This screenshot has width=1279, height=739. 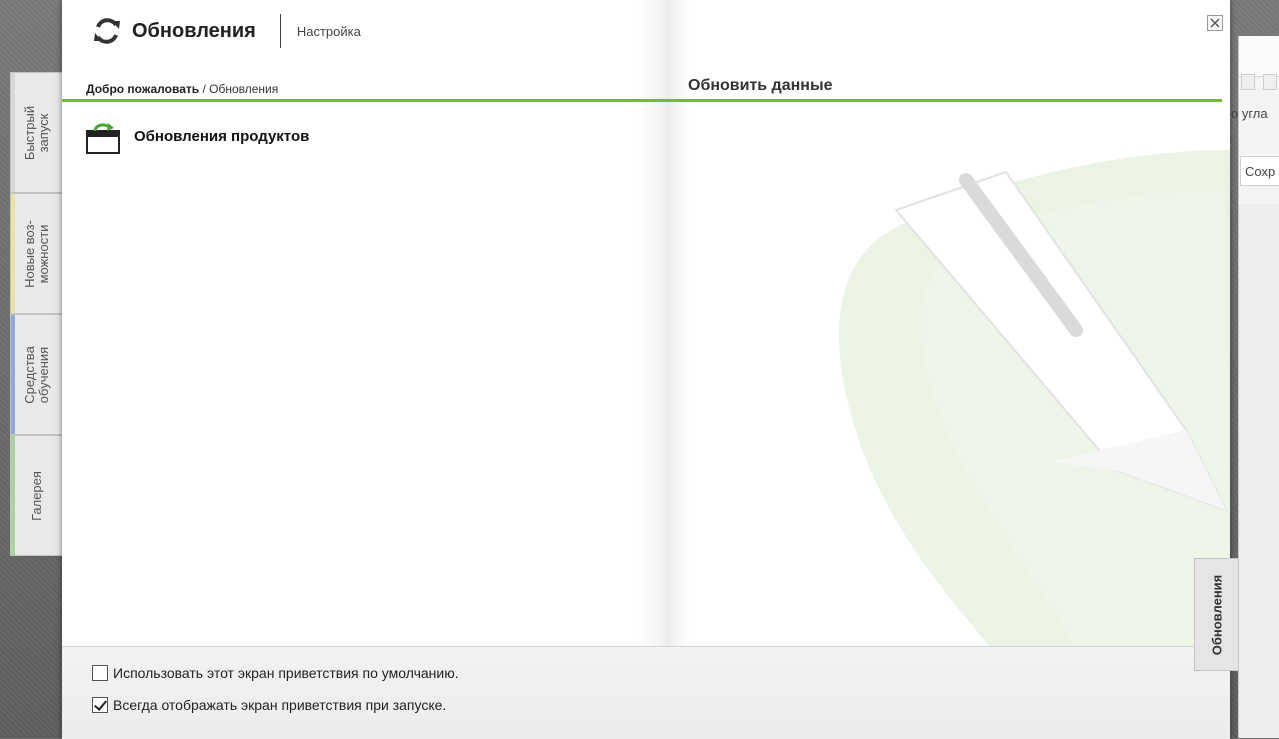 What do you see at coordinates (244, 89) in the screenshot?
I see `breadcrumb-current: Обновления` at bounding box center [244, 89].